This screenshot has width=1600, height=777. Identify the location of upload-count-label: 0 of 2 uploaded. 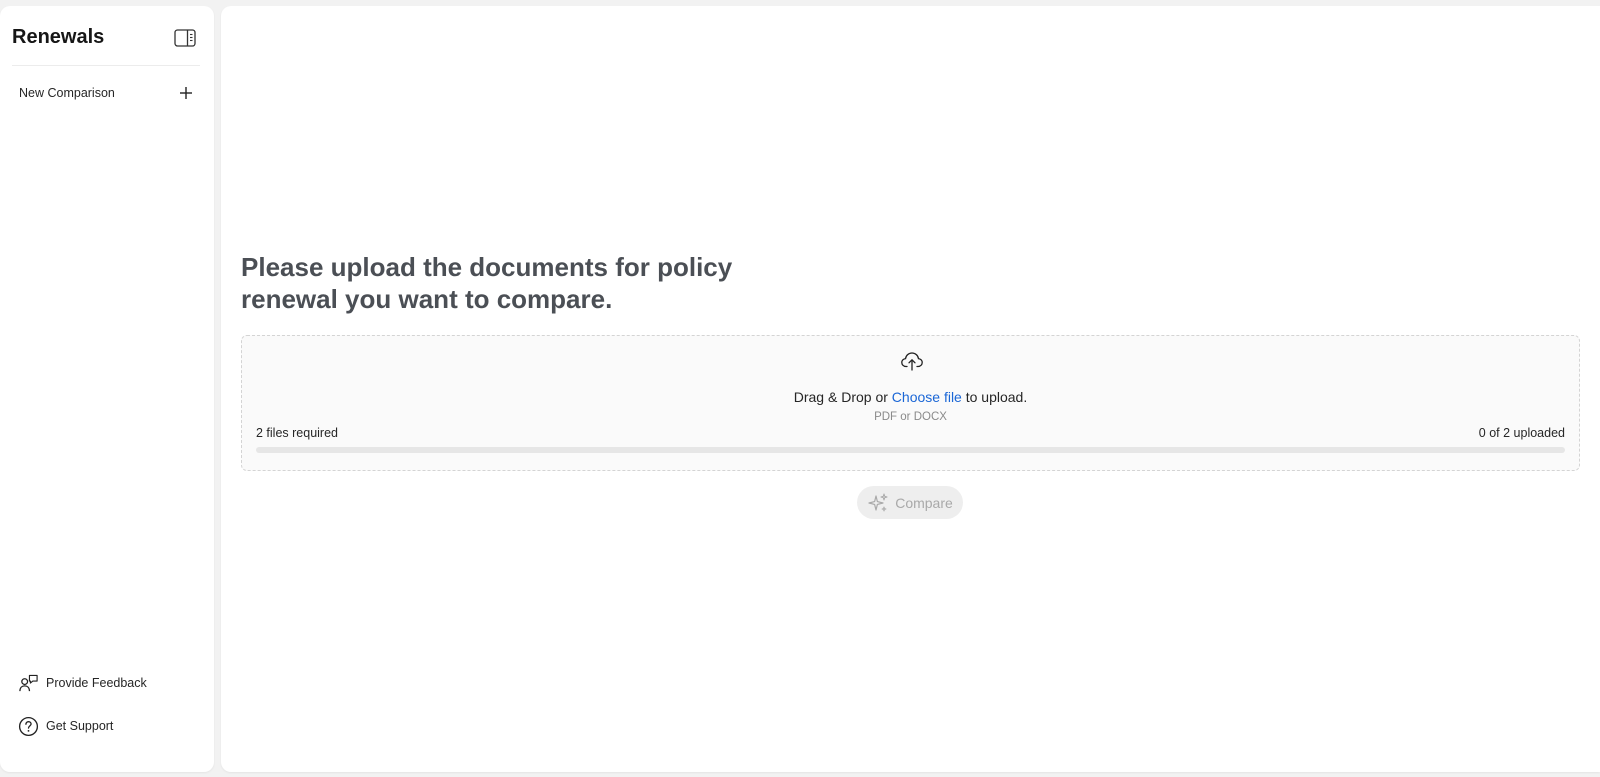
(1521, 433).